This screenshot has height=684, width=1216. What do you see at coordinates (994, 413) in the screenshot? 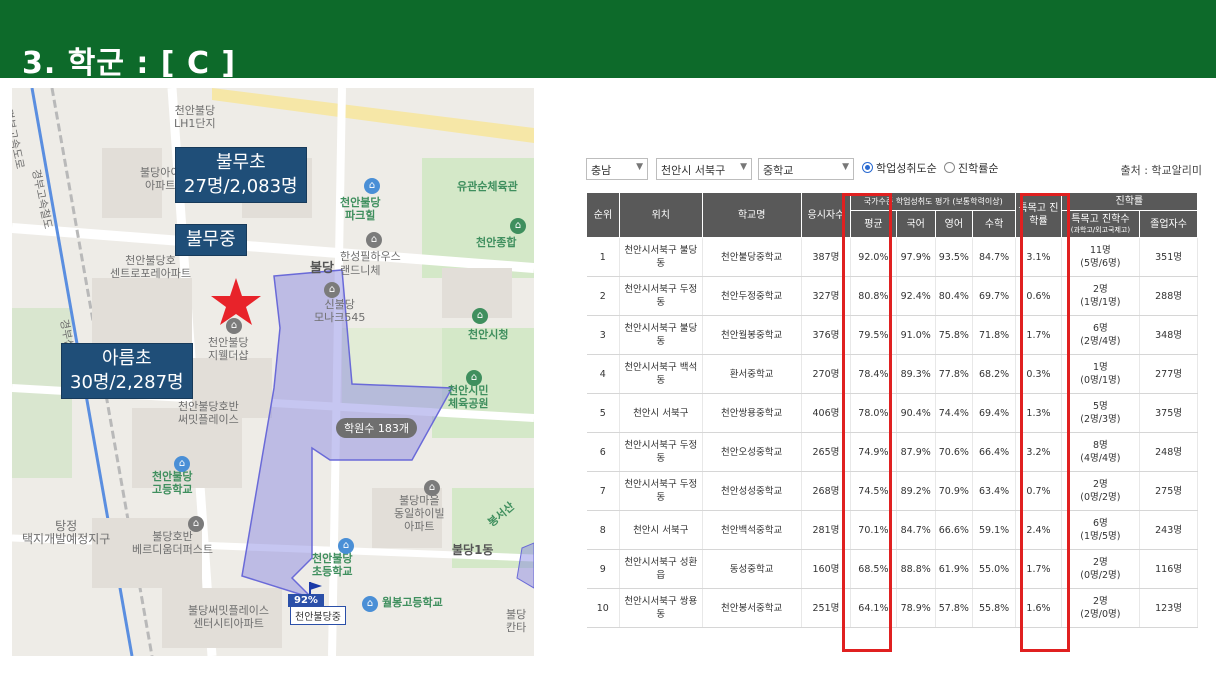
I see `math-cell: 69.4%` at bounding box center [994, 413].